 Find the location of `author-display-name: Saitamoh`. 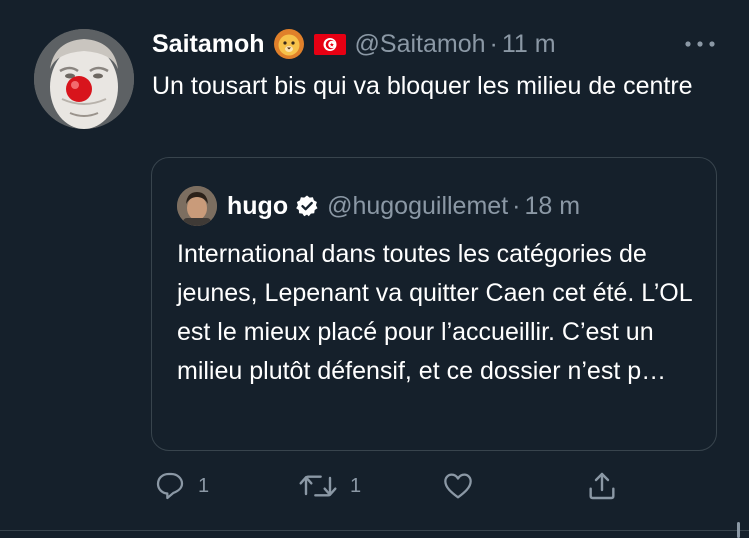

author-display-name: Saitamoh is located at coordinates (208, 44).